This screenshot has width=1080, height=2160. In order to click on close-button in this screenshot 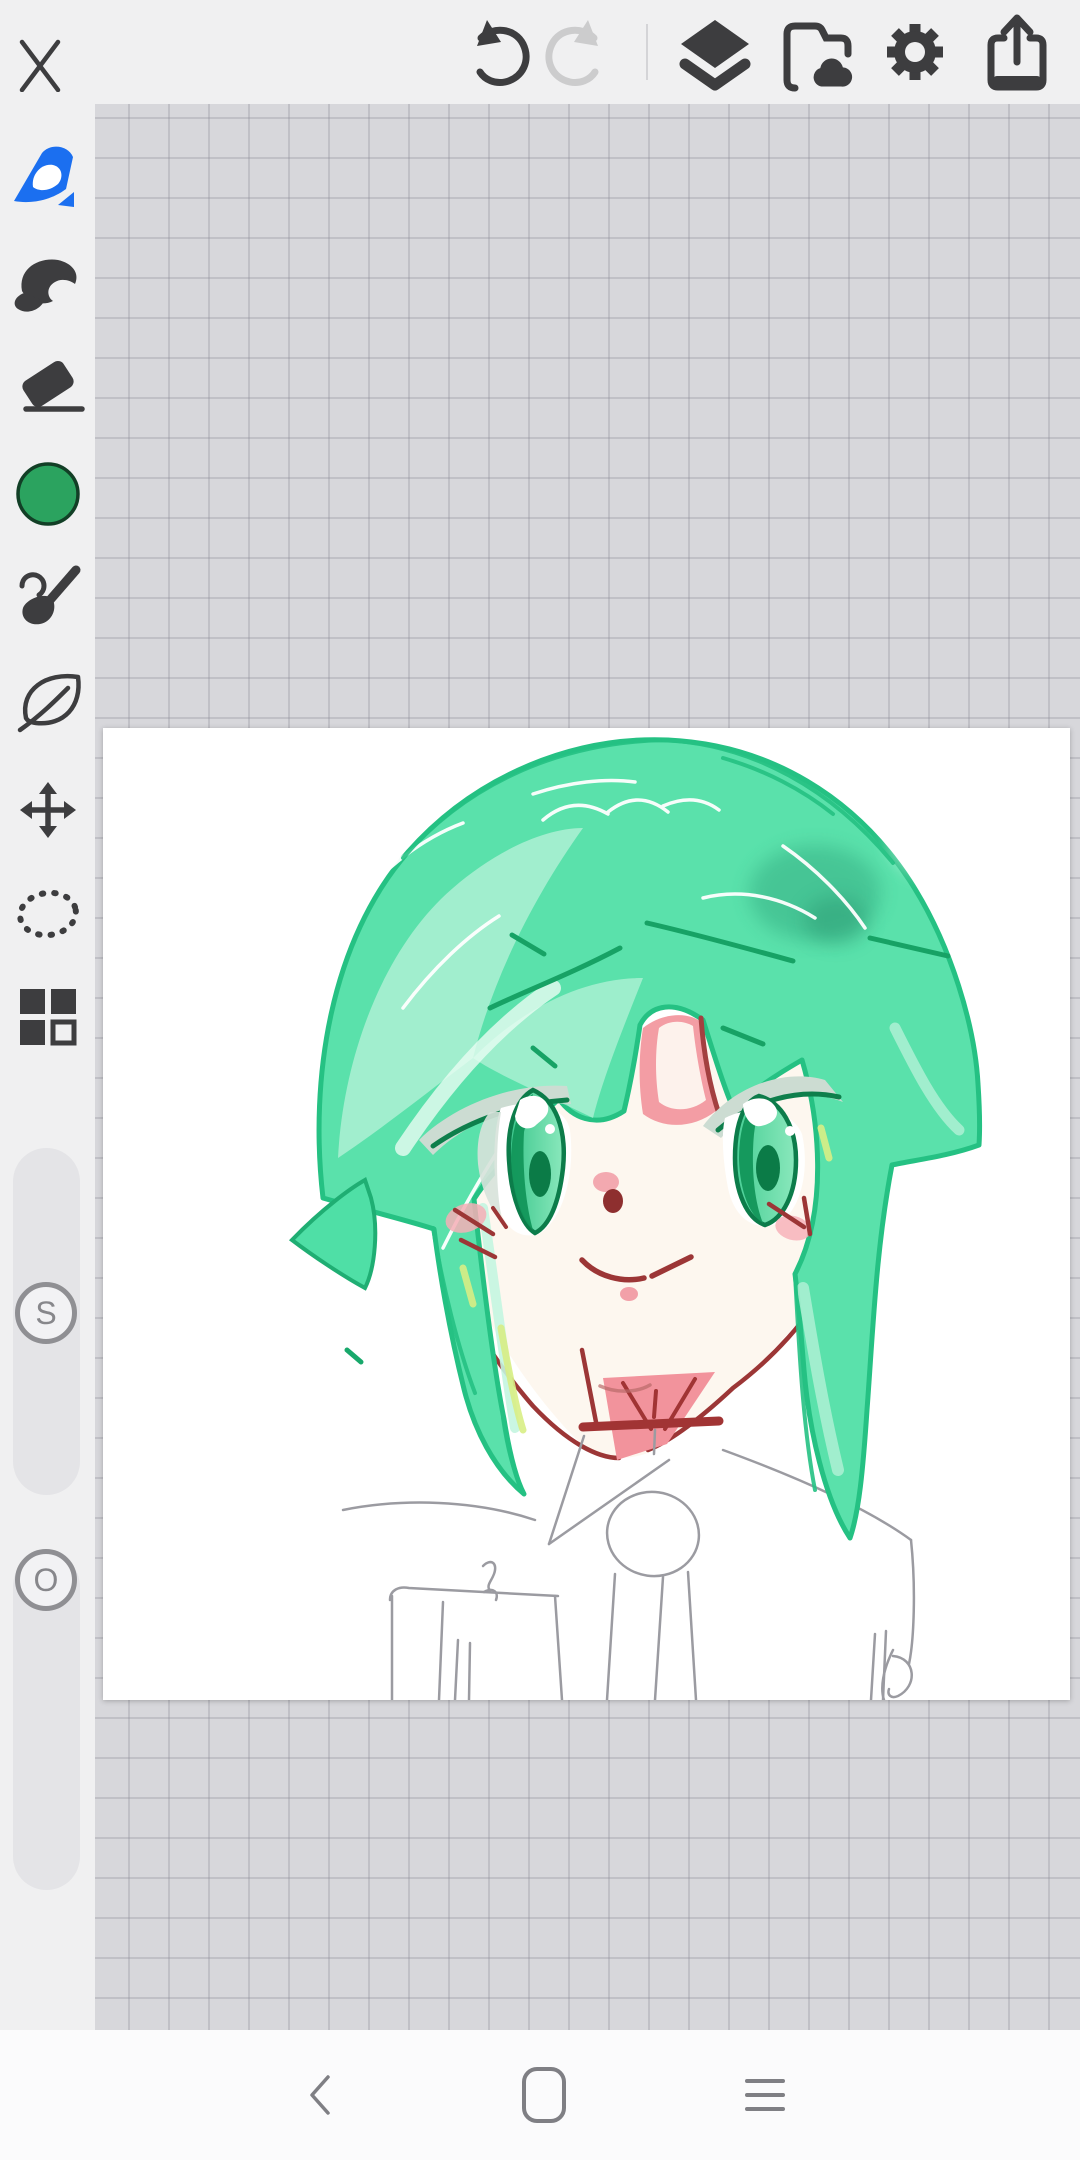, I will do `click(40, 52)`.